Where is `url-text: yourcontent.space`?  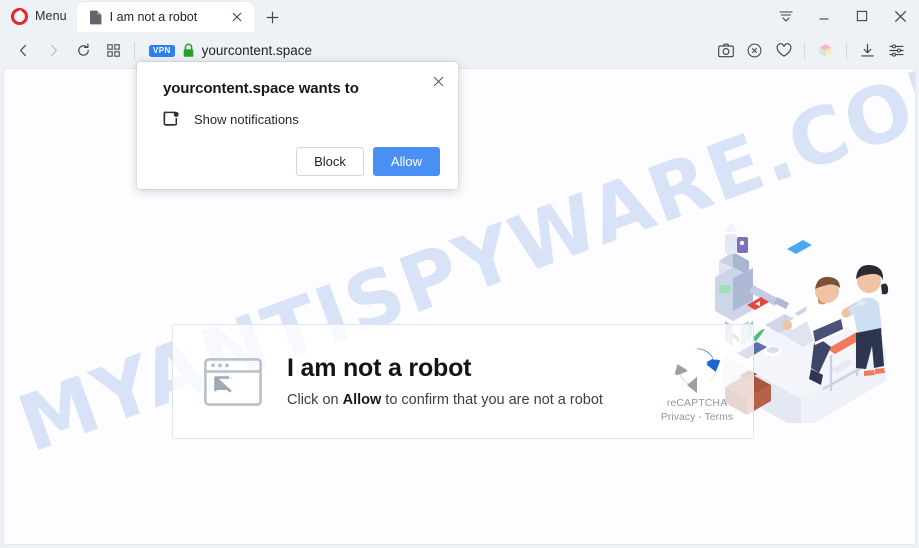 url-text: yourcontent.space is located at coordinates (256, 50).